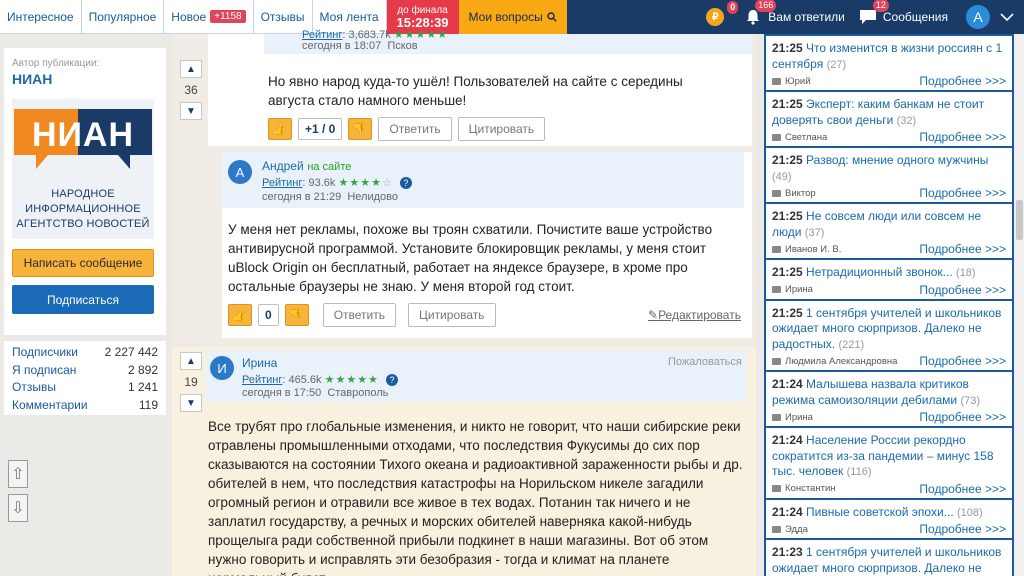 The image size is (1024, 576). Describe the element at coordinates (806, 137) in the screenshot. I see `news-author-name: Светлана` at that location.